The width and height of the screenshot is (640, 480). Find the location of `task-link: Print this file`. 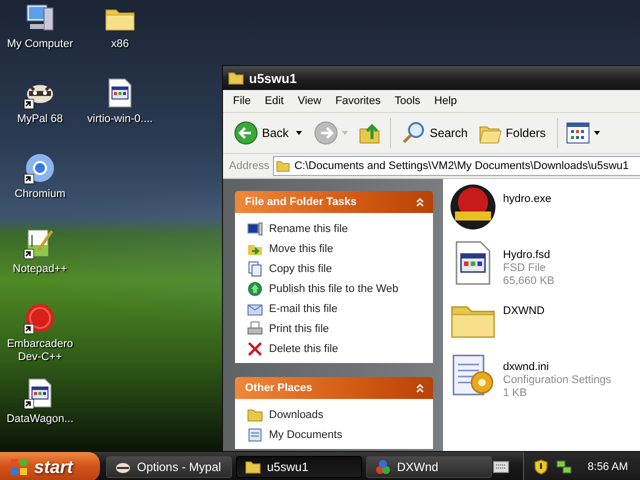

task-link: Print this file is located at coordinates (337, 329).